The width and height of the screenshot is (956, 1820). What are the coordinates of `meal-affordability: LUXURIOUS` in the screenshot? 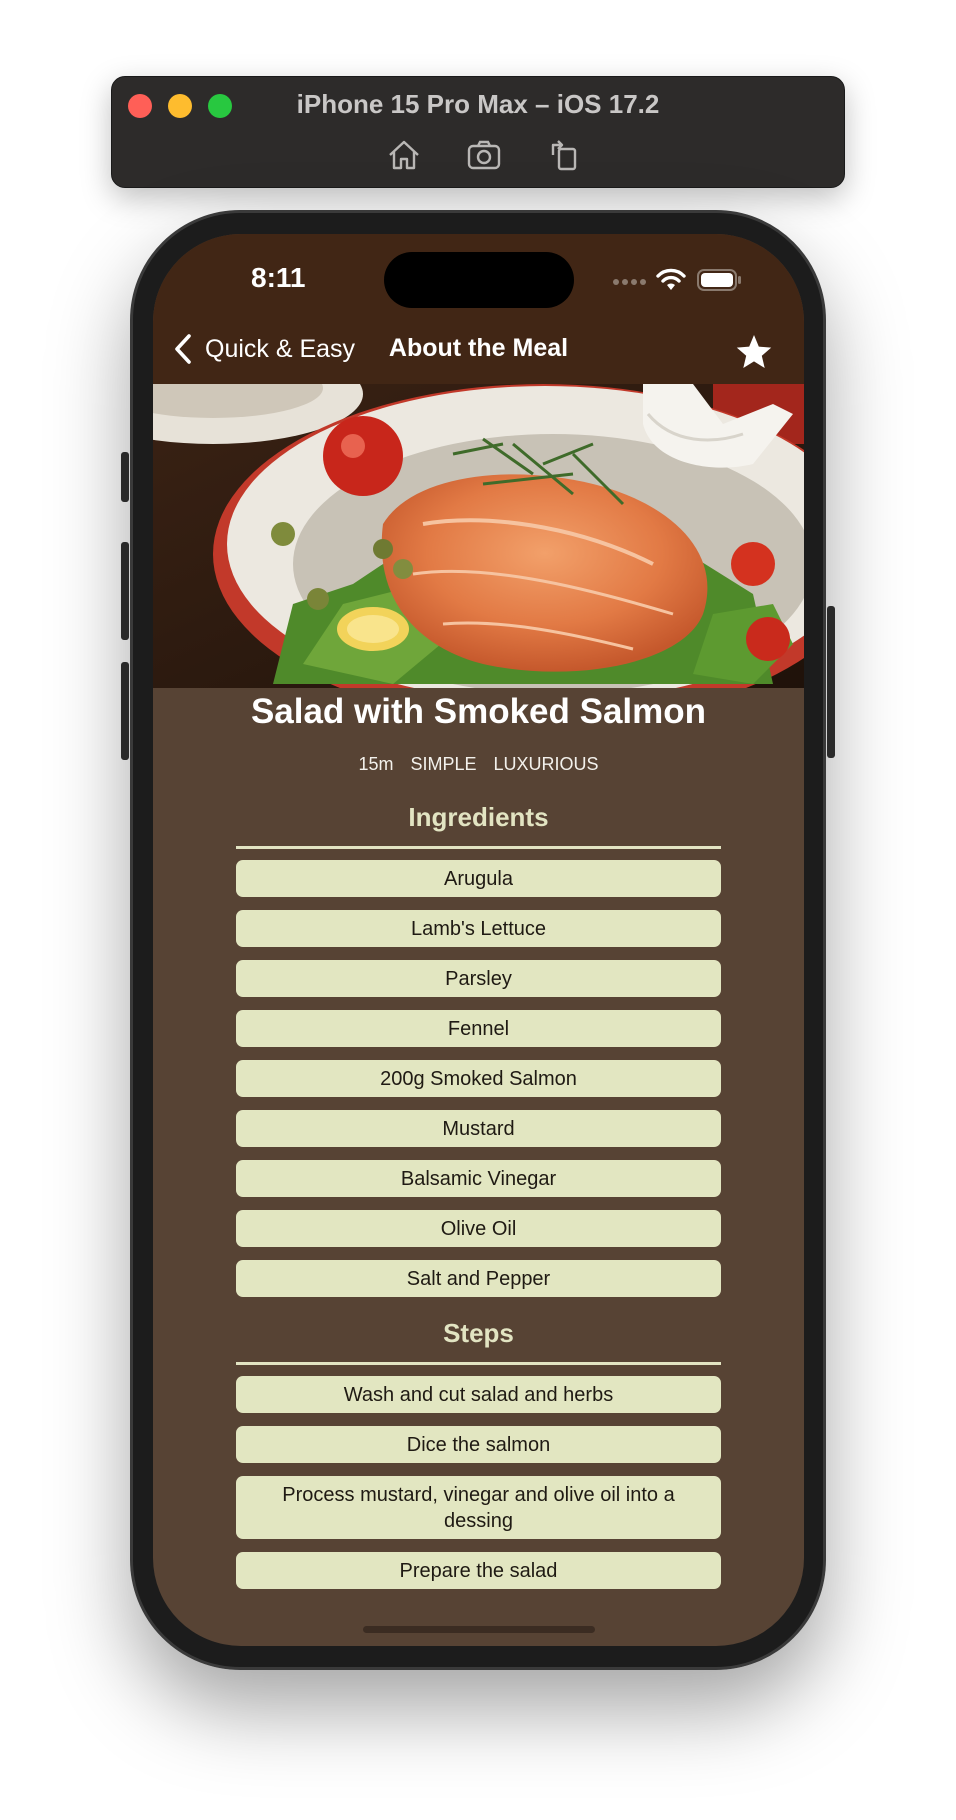 It's located at (546, 764).